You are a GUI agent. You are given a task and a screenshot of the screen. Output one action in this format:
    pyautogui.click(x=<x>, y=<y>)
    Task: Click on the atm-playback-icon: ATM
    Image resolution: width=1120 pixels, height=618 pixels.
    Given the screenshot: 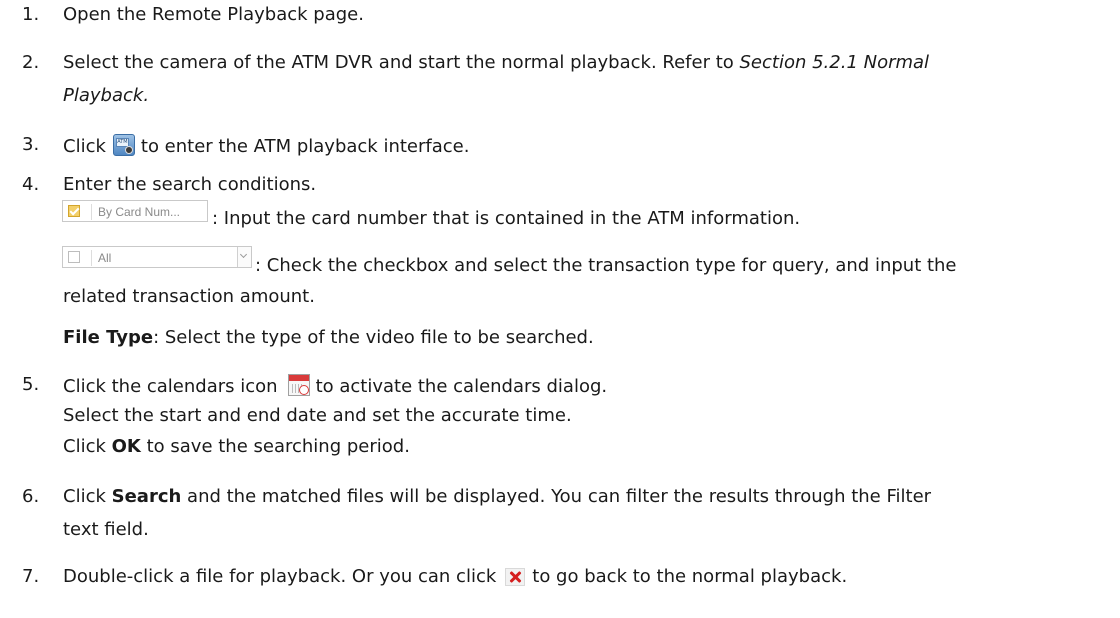 What is the action you would take?
    pyautogui.click(x=123, y=145)
    